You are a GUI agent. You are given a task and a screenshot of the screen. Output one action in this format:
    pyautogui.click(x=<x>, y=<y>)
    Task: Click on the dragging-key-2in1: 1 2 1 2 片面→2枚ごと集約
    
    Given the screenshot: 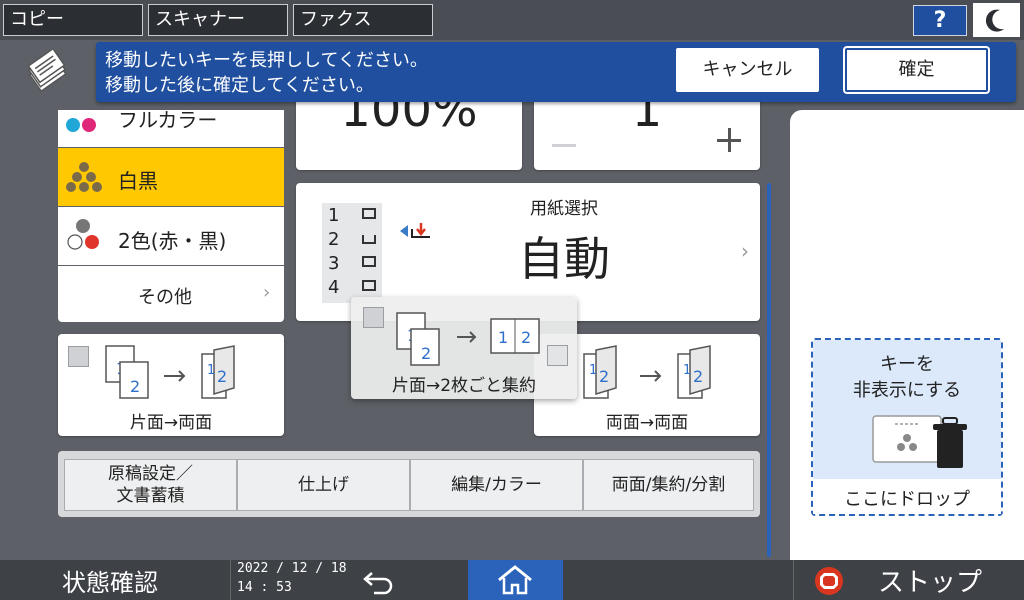 What is the action you would take?
    pyautogui.click(x=464, y=348)
    